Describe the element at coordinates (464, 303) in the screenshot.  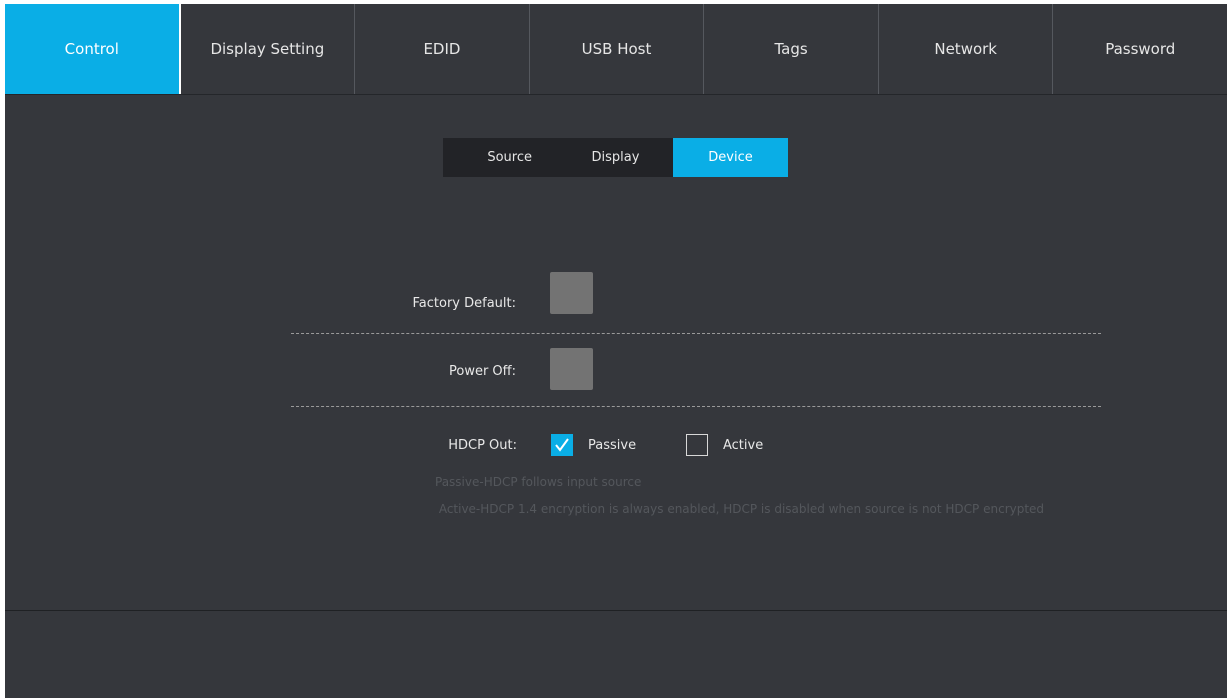
I see `factory-default-label: Factory Default:` at that location.